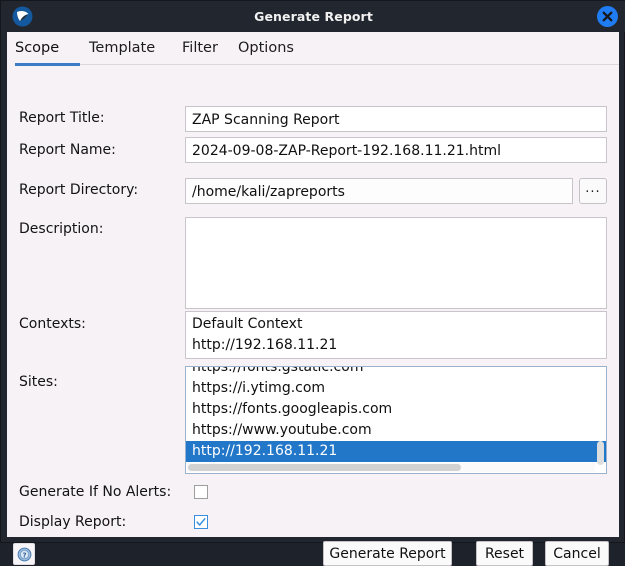 The image size is (625, 566). I want to click on cancel-button: Cancel, so click(577, 553).